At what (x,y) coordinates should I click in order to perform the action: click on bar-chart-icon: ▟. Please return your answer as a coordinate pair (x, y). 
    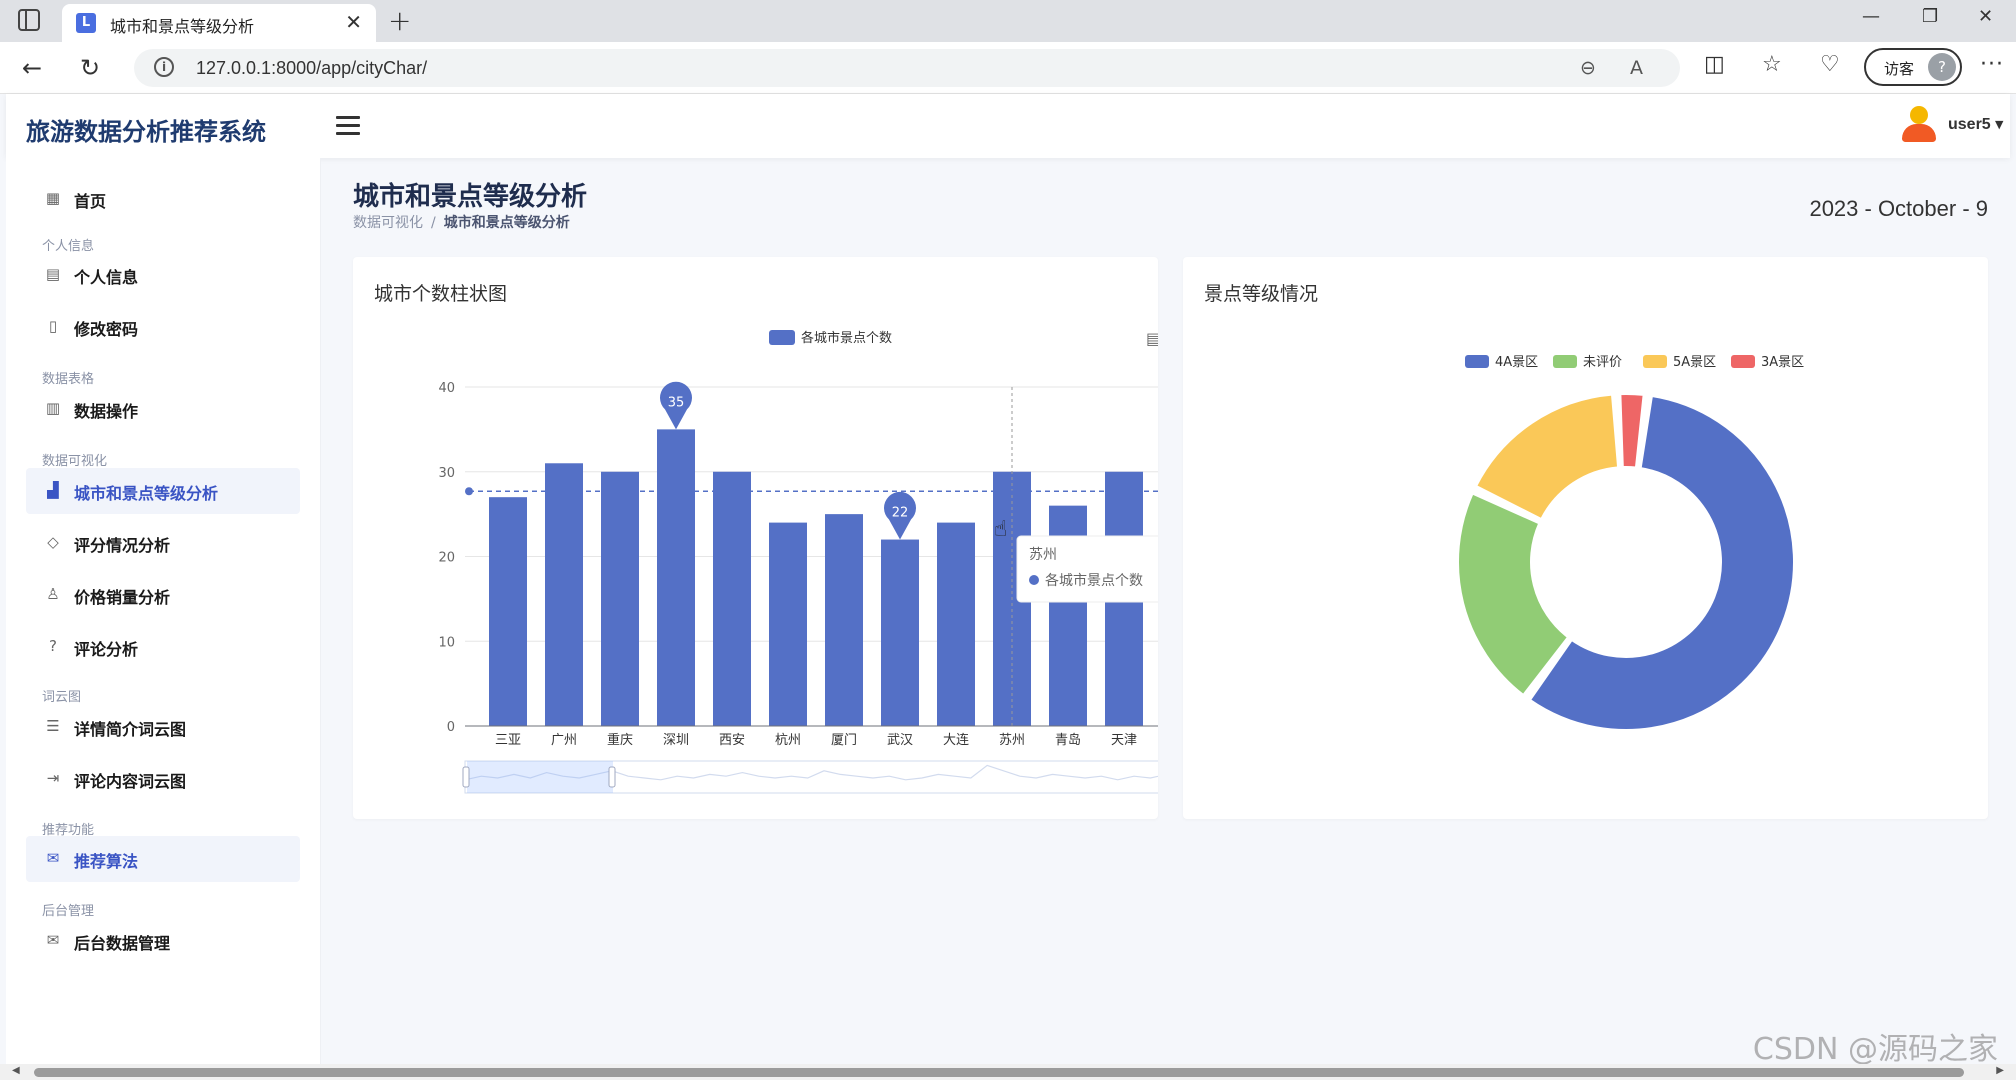
    Looking at the image, I should click on (53, 490).